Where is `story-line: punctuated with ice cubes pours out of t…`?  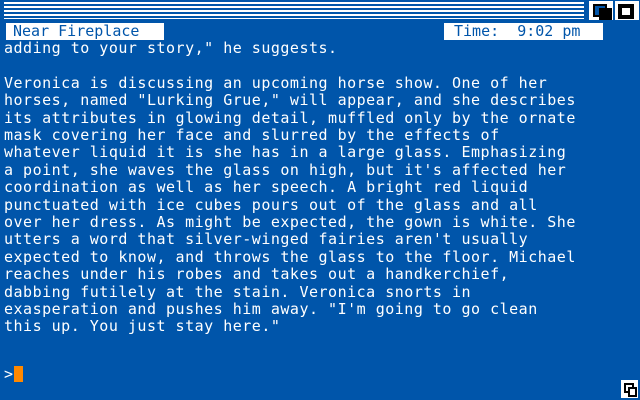
story-line: punctuated with ice cubes pours out of t… is located at coordinates (271, 204).